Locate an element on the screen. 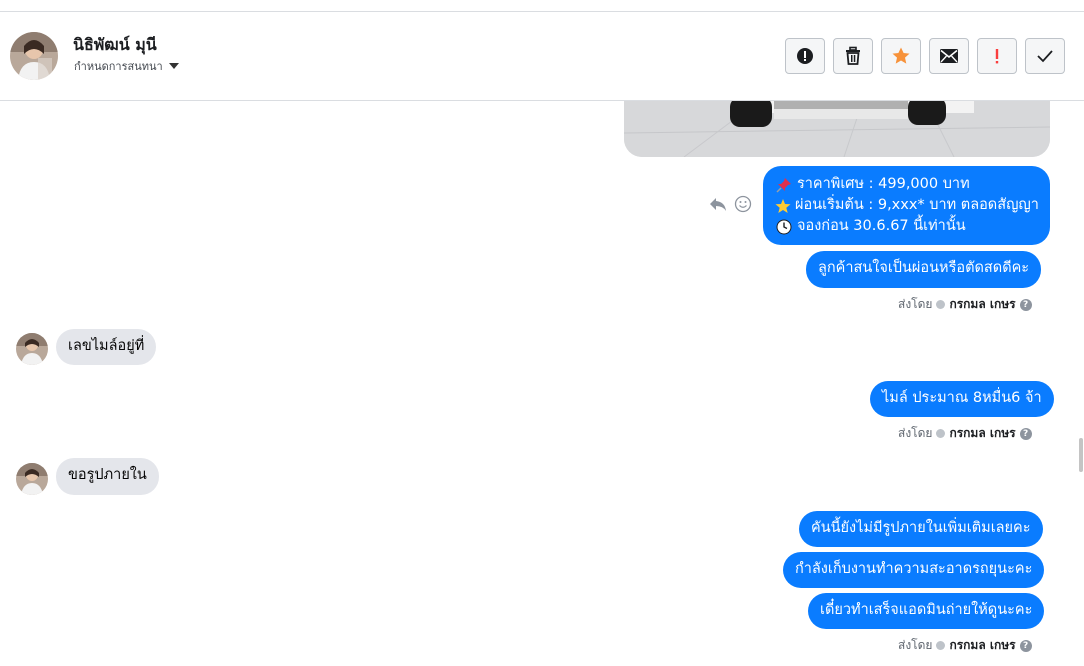  mark-unread-button is located at coordinates (949, 56).